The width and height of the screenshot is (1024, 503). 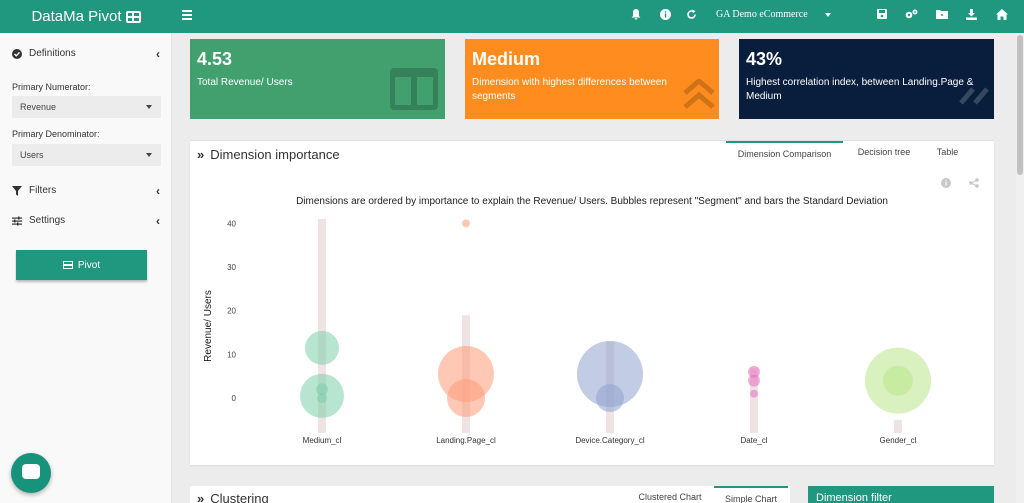 I want to click on clustering-title-text: Clustering, so click(x=239, y=497).